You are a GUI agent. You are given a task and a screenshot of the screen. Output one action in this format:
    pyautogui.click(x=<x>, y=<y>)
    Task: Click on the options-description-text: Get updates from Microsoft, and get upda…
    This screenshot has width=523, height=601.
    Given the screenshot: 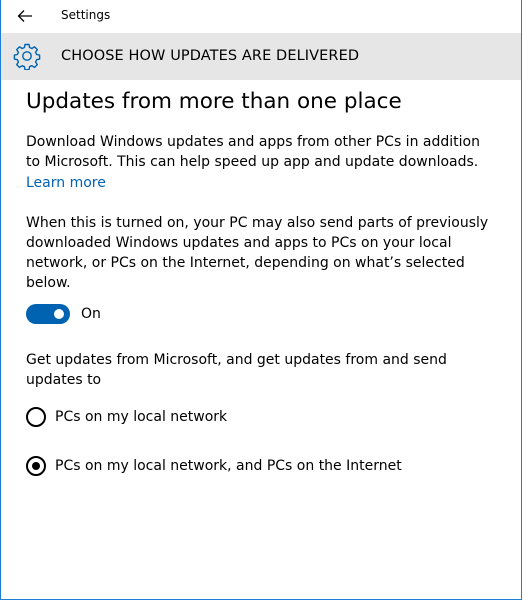 What is the action you would take?
    pyautogui.click(x=236, y=370)
    